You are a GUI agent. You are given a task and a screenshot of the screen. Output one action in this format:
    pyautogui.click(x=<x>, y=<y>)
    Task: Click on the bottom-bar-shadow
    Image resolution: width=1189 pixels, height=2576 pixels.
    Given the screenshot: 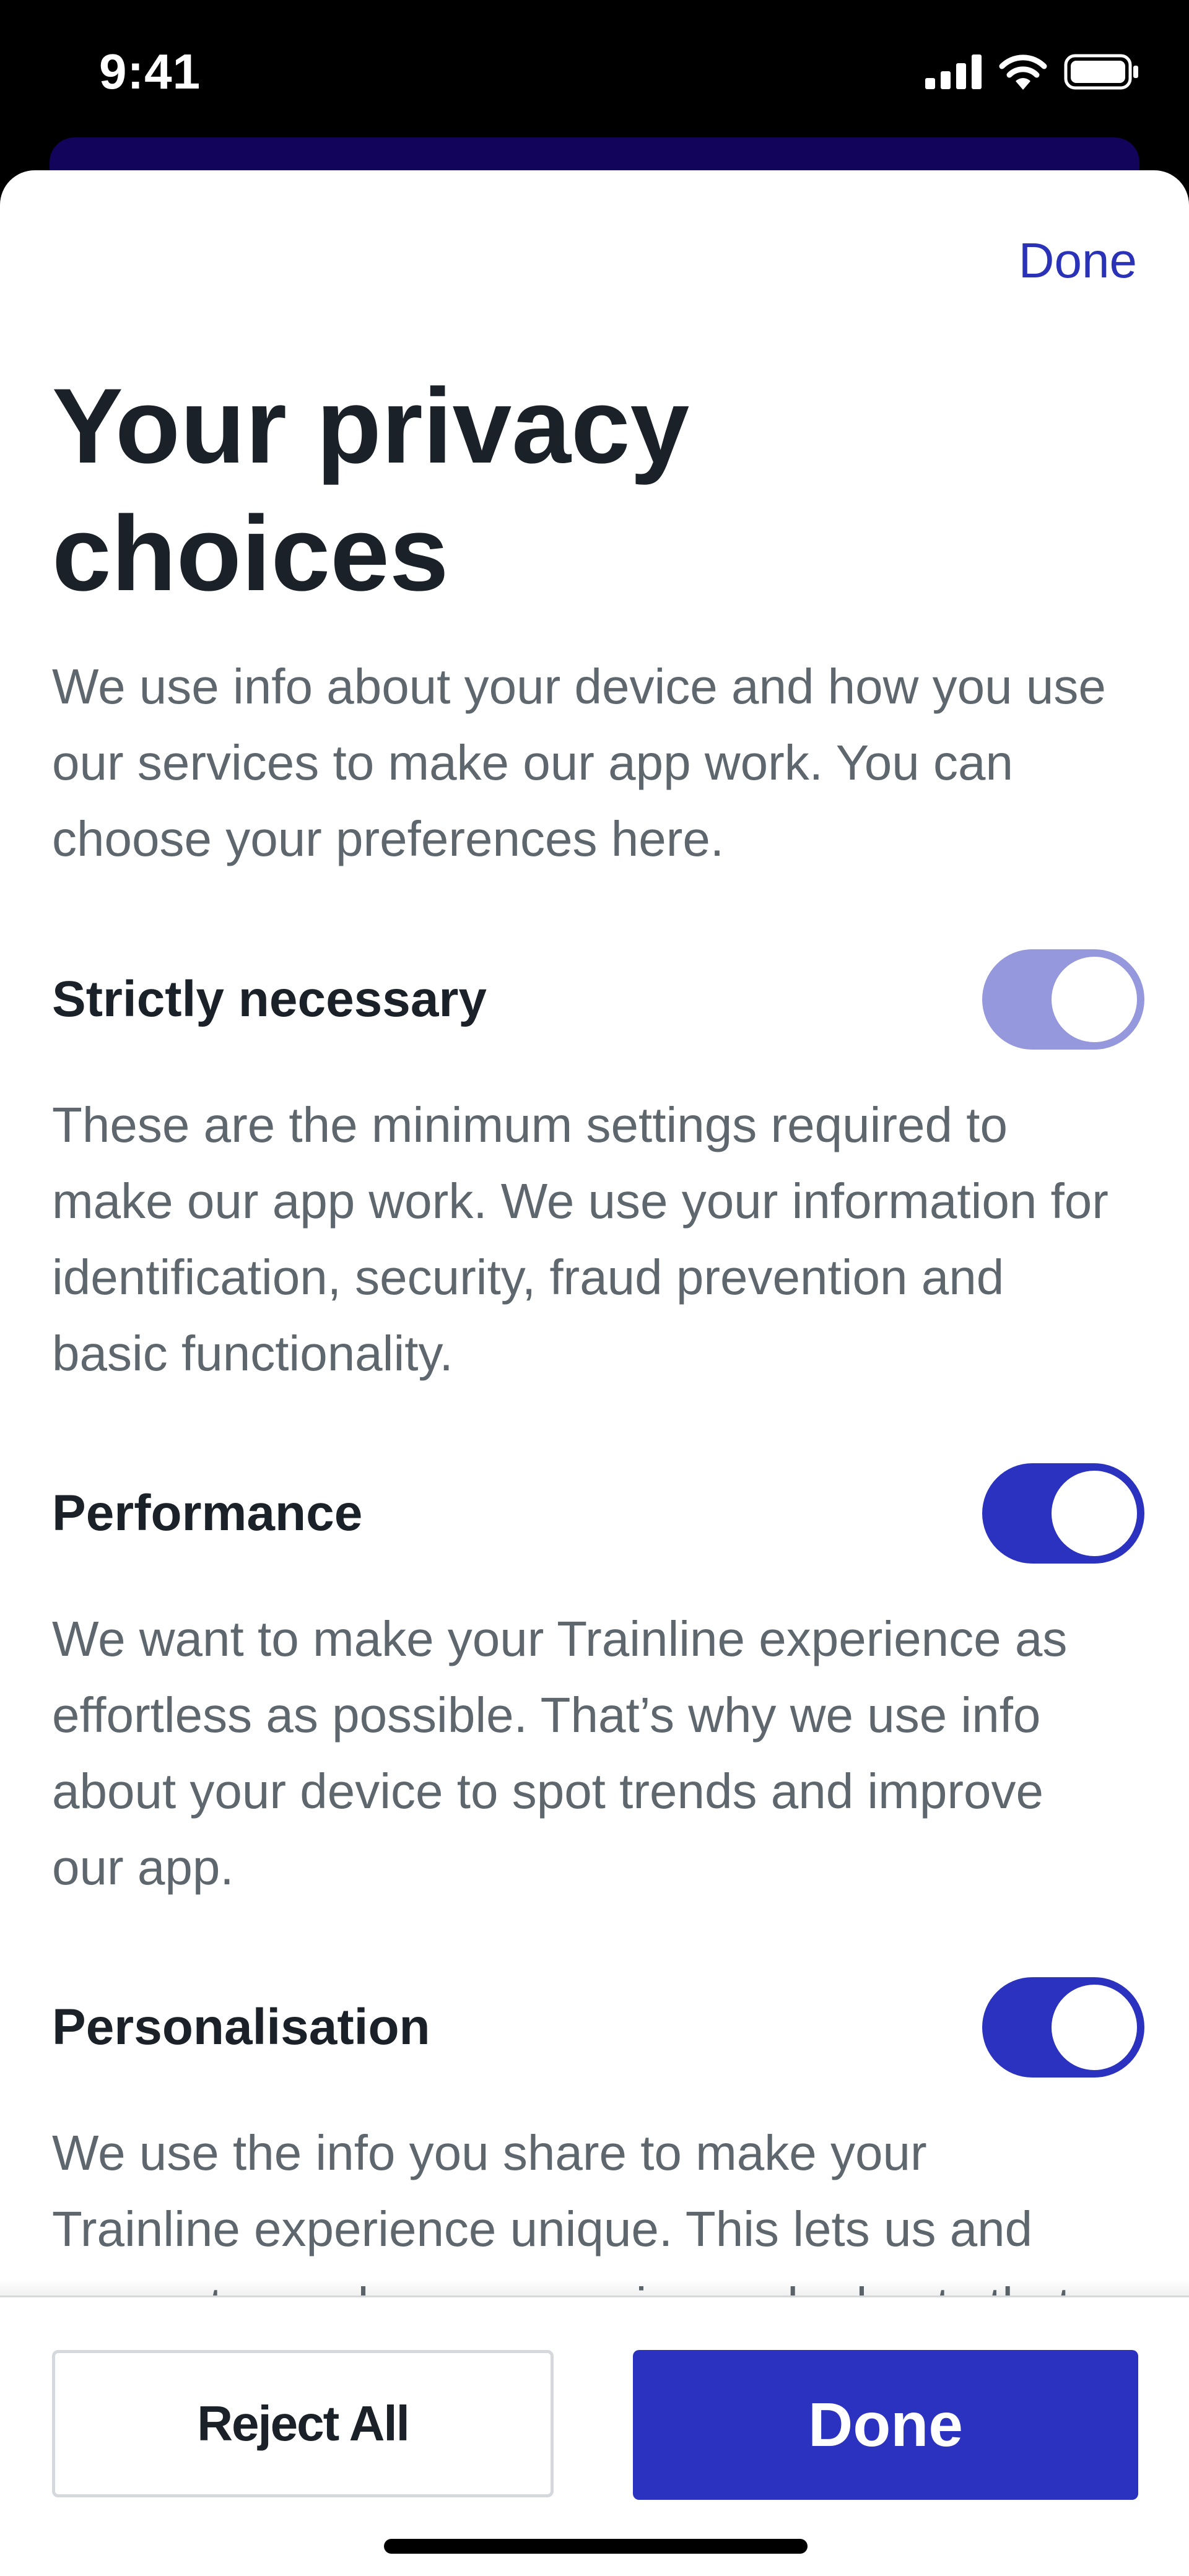 What is the action you would take?
    pyautogui.click(x=594, y=2287)
    